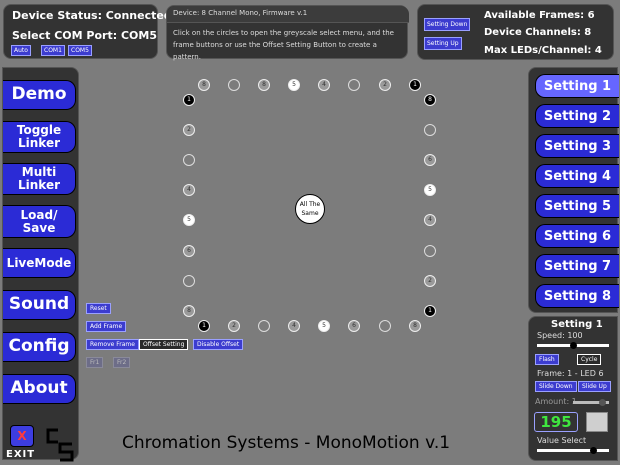 The width and height of the screenshot is (620, 465). What do you see at coordinates (294, 85) in the screenshot?
I see `led-top-4: 5` at bounding box center [294, 85].